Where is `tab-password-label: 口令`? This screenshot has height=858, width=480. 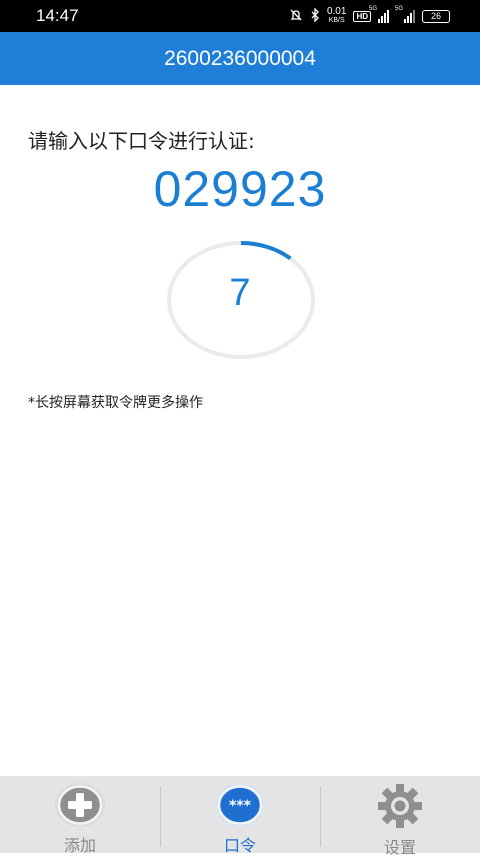
tab-password-label: 口令 is located at coordinates (239, 845).